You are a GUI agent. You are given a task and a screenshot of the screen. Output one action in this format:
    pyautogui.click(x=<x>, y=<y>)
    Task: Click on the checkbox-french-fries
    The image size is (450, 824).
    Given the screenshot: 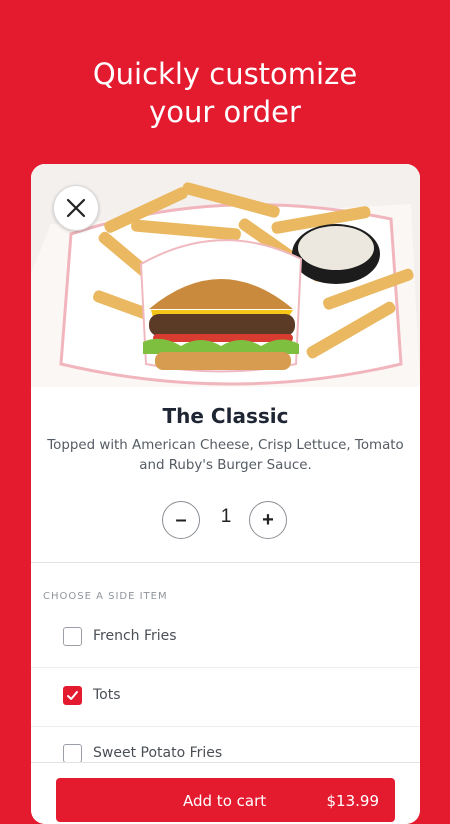 What is the action you would take?
    pyautogui.click(x=72, y=636)
    